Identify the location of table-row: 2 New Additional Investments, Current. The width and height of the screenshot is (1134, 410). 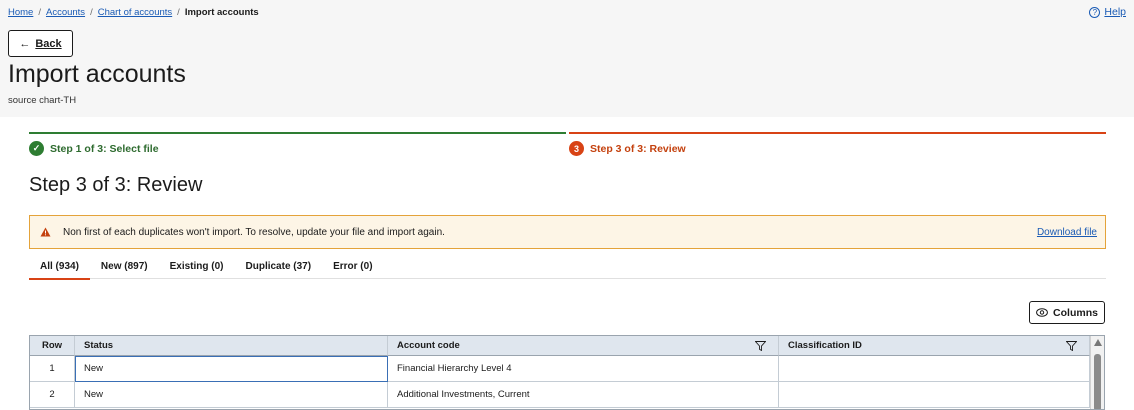
(560, 395).